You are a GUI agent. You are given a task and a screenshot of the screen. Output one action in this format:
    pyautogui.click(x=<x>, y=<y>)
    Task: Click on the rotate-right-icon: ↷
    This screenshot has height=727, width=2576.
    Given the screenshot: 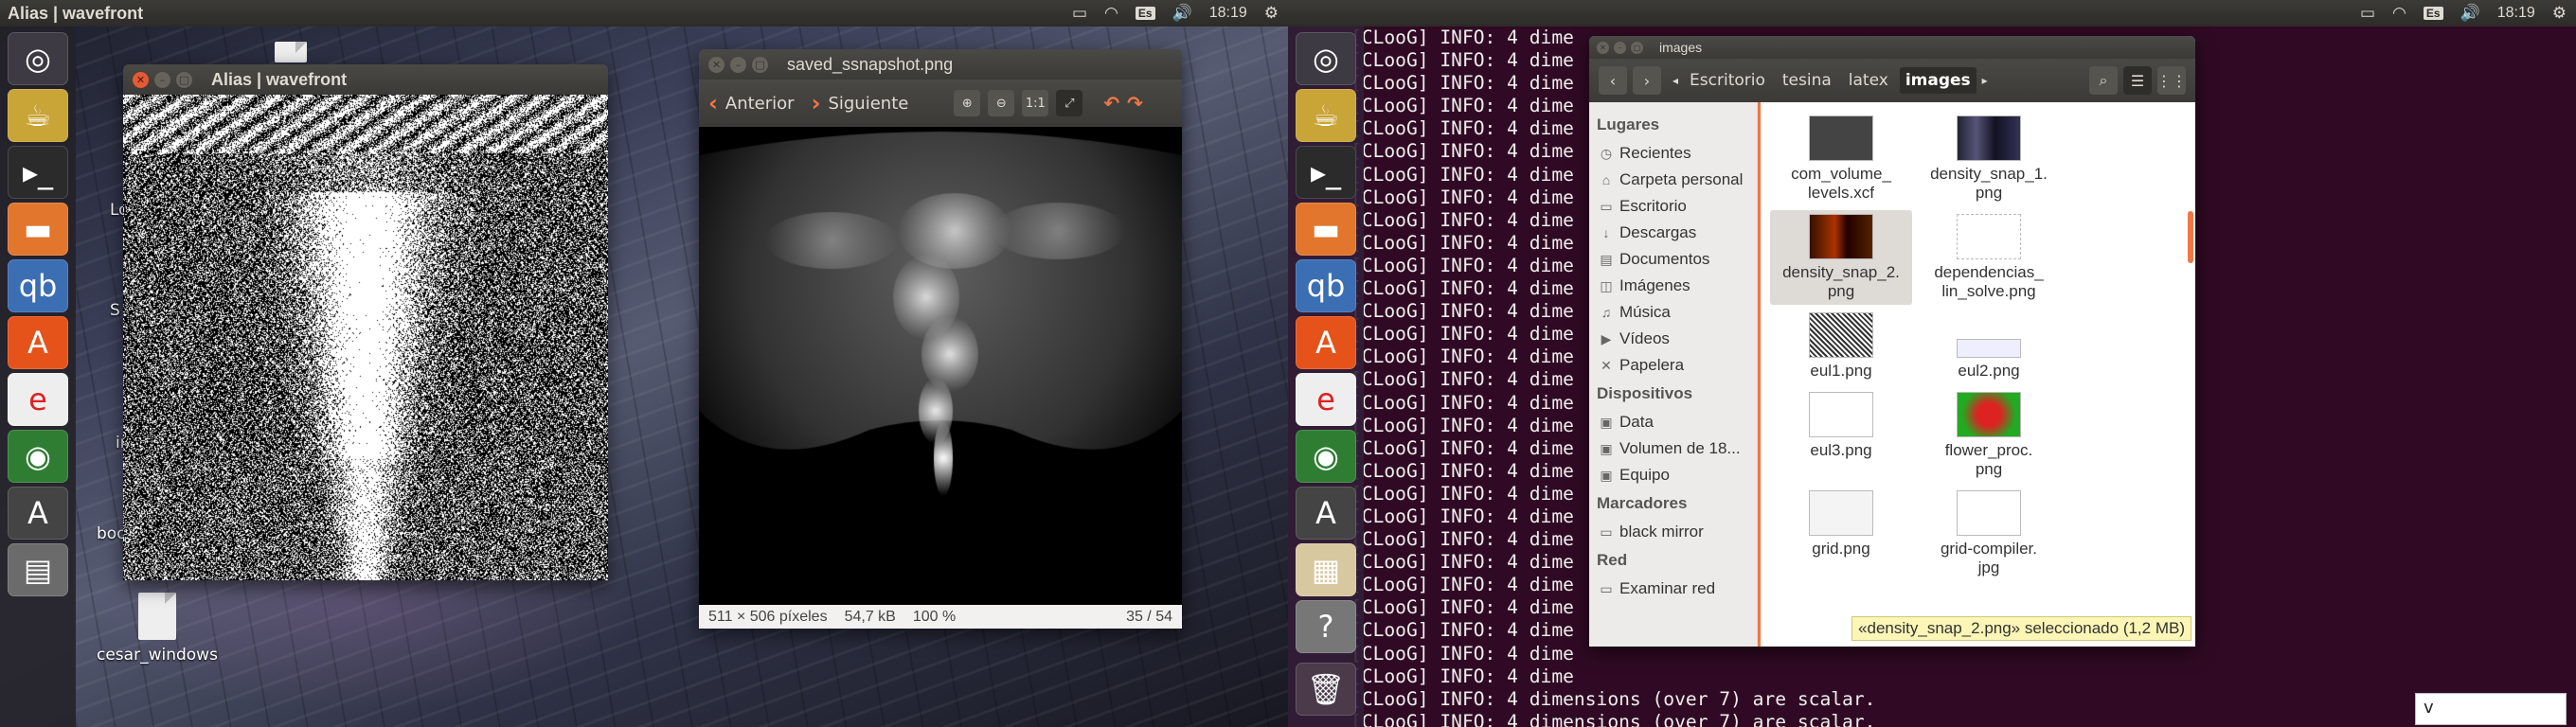 What is the action you would take?
    pyautogui.click(x=1135, y=103)
    